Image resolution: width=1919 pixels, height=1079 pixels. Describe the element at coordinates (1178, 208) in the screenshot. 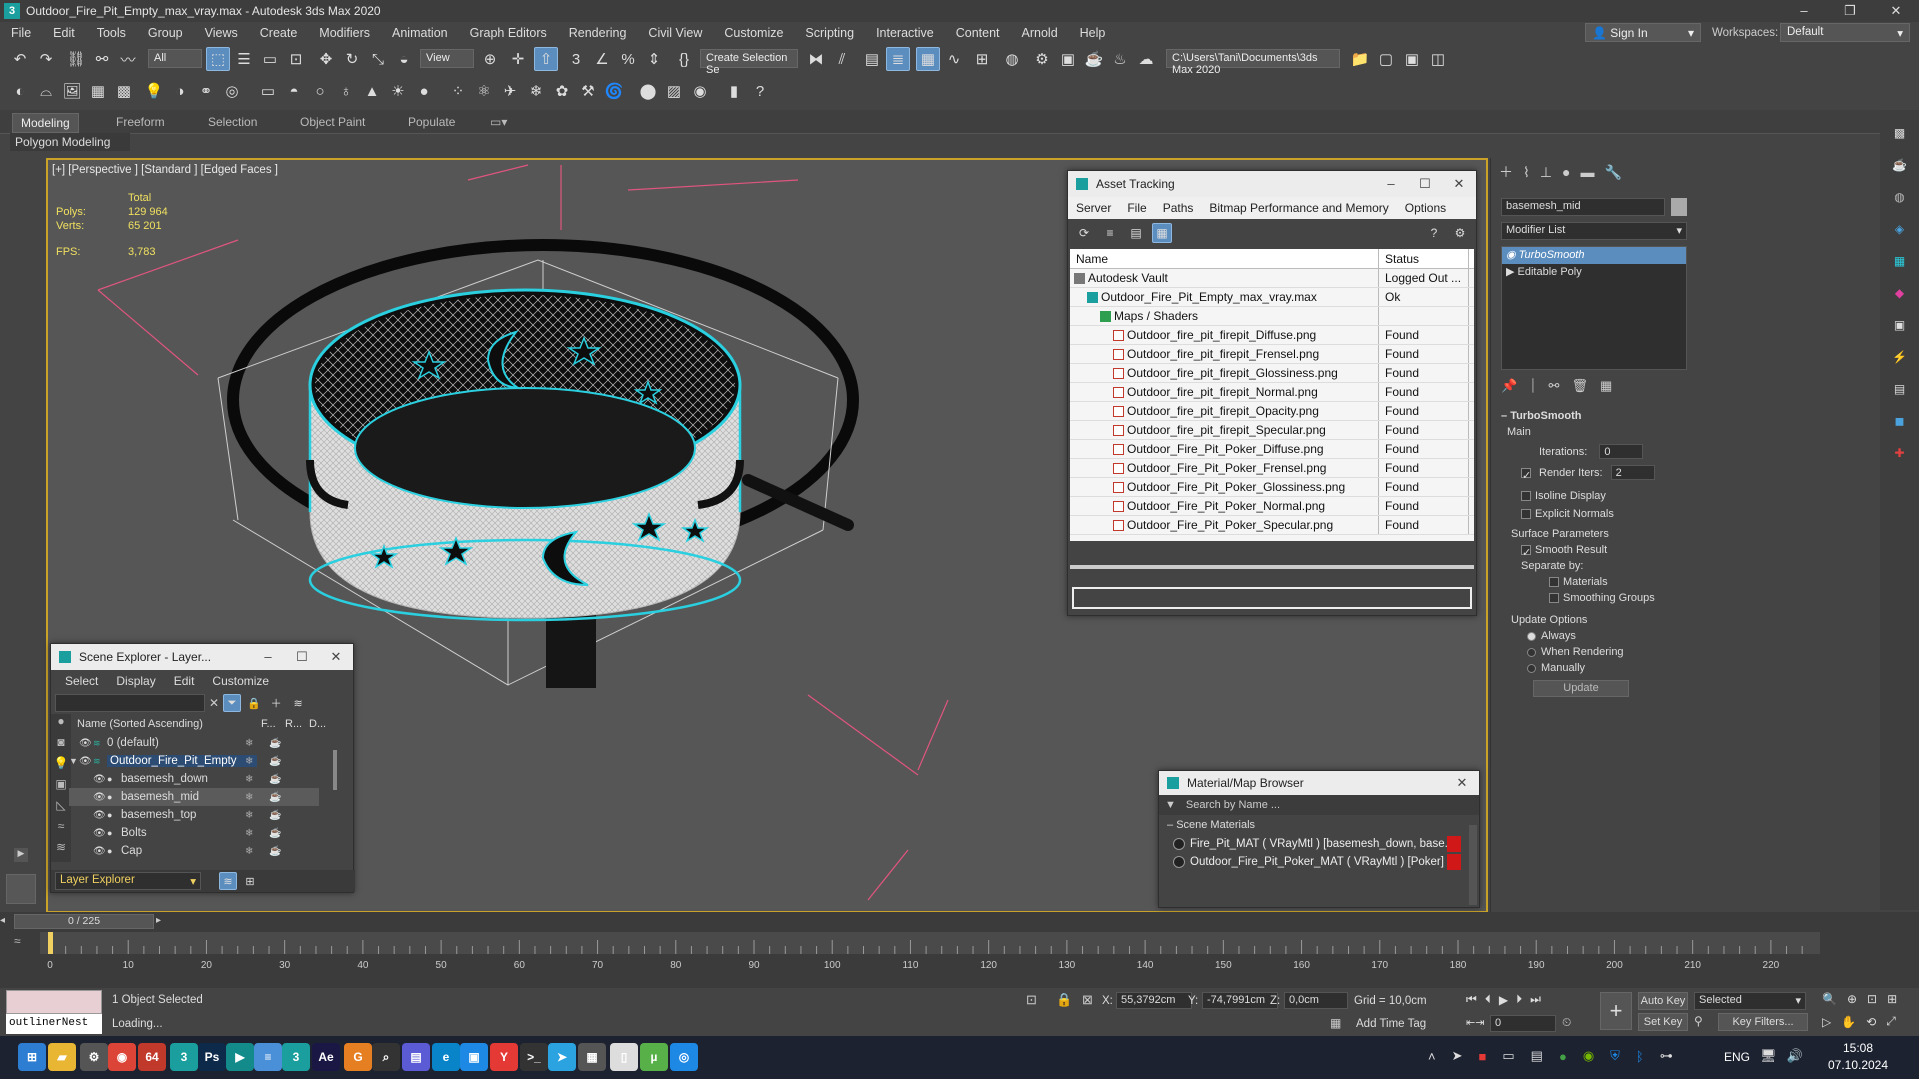

I see `menu-paths: Paths` at that location.